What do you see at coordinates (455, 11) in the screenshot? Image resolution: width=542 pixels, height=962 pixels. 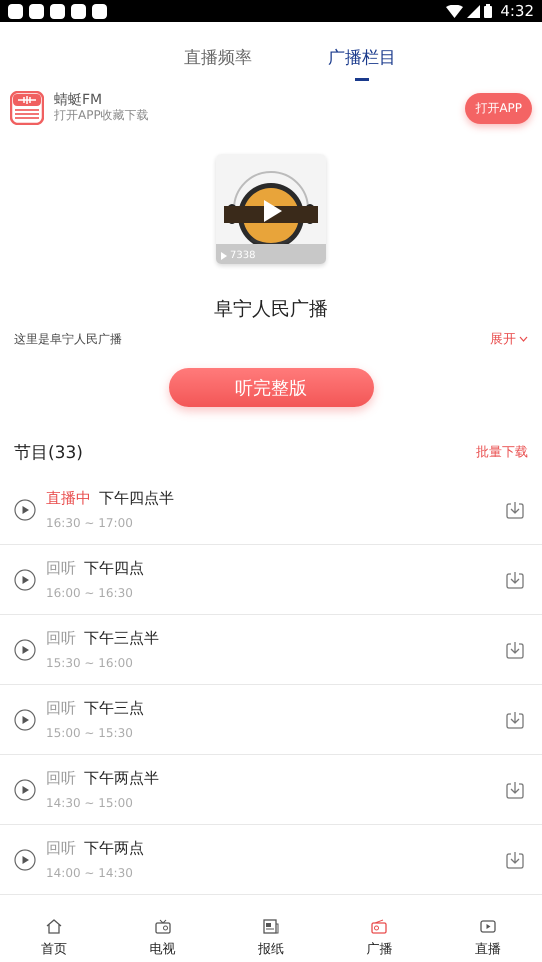 I see `wifi-icon` at bounding box center [455, 11].